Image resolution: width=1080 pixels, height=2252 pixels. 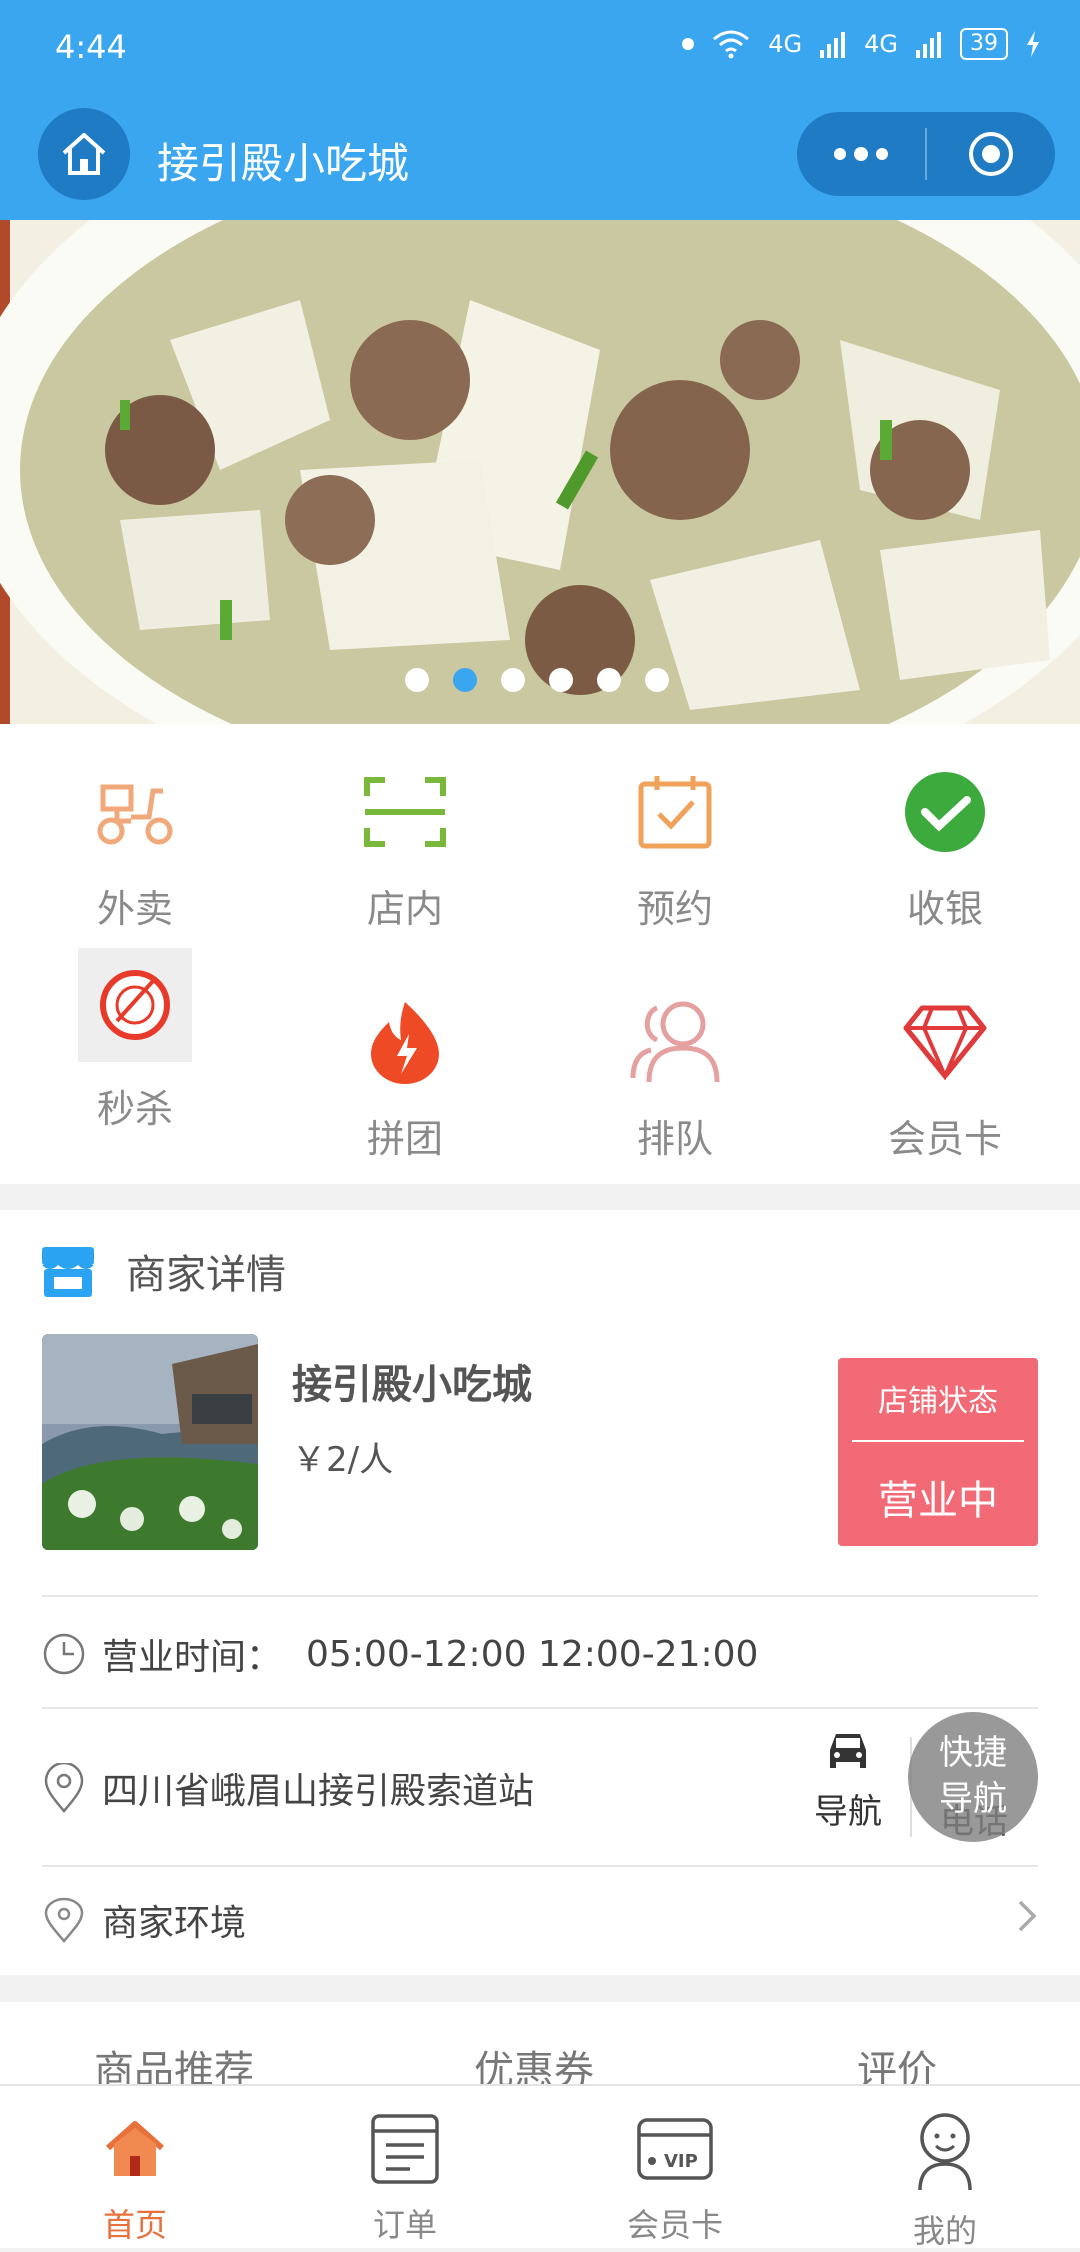 I want to click on merchant-header: 商家详情, so click(x=163, y=1271).